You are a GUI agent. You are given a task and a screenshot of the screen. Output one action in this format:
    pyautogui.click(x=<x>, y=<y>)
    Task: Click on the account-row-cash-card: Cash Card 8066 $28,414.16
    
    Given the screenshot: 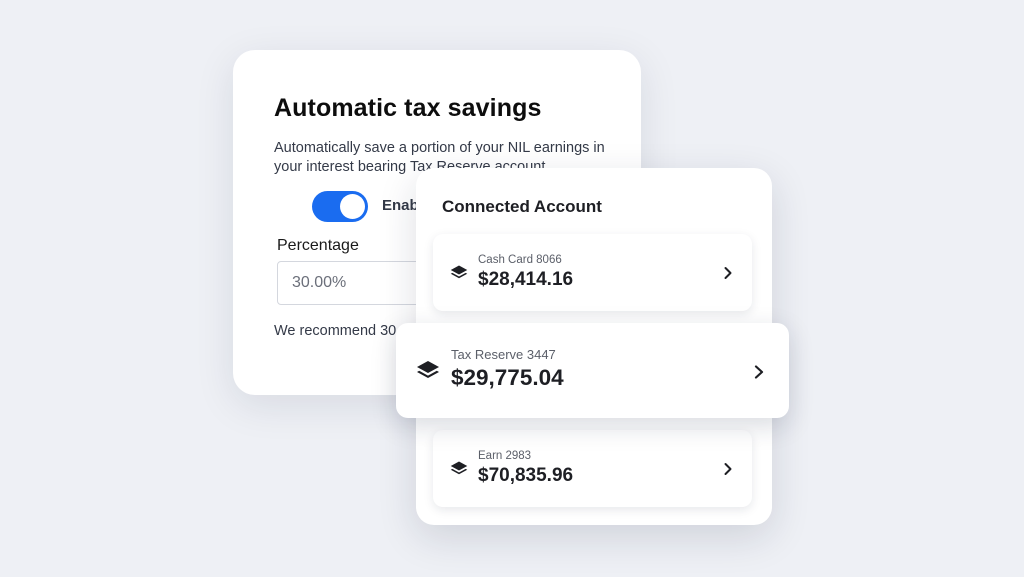 What is the action you would take?
    pyautogui.click(x=592, y=272)
    